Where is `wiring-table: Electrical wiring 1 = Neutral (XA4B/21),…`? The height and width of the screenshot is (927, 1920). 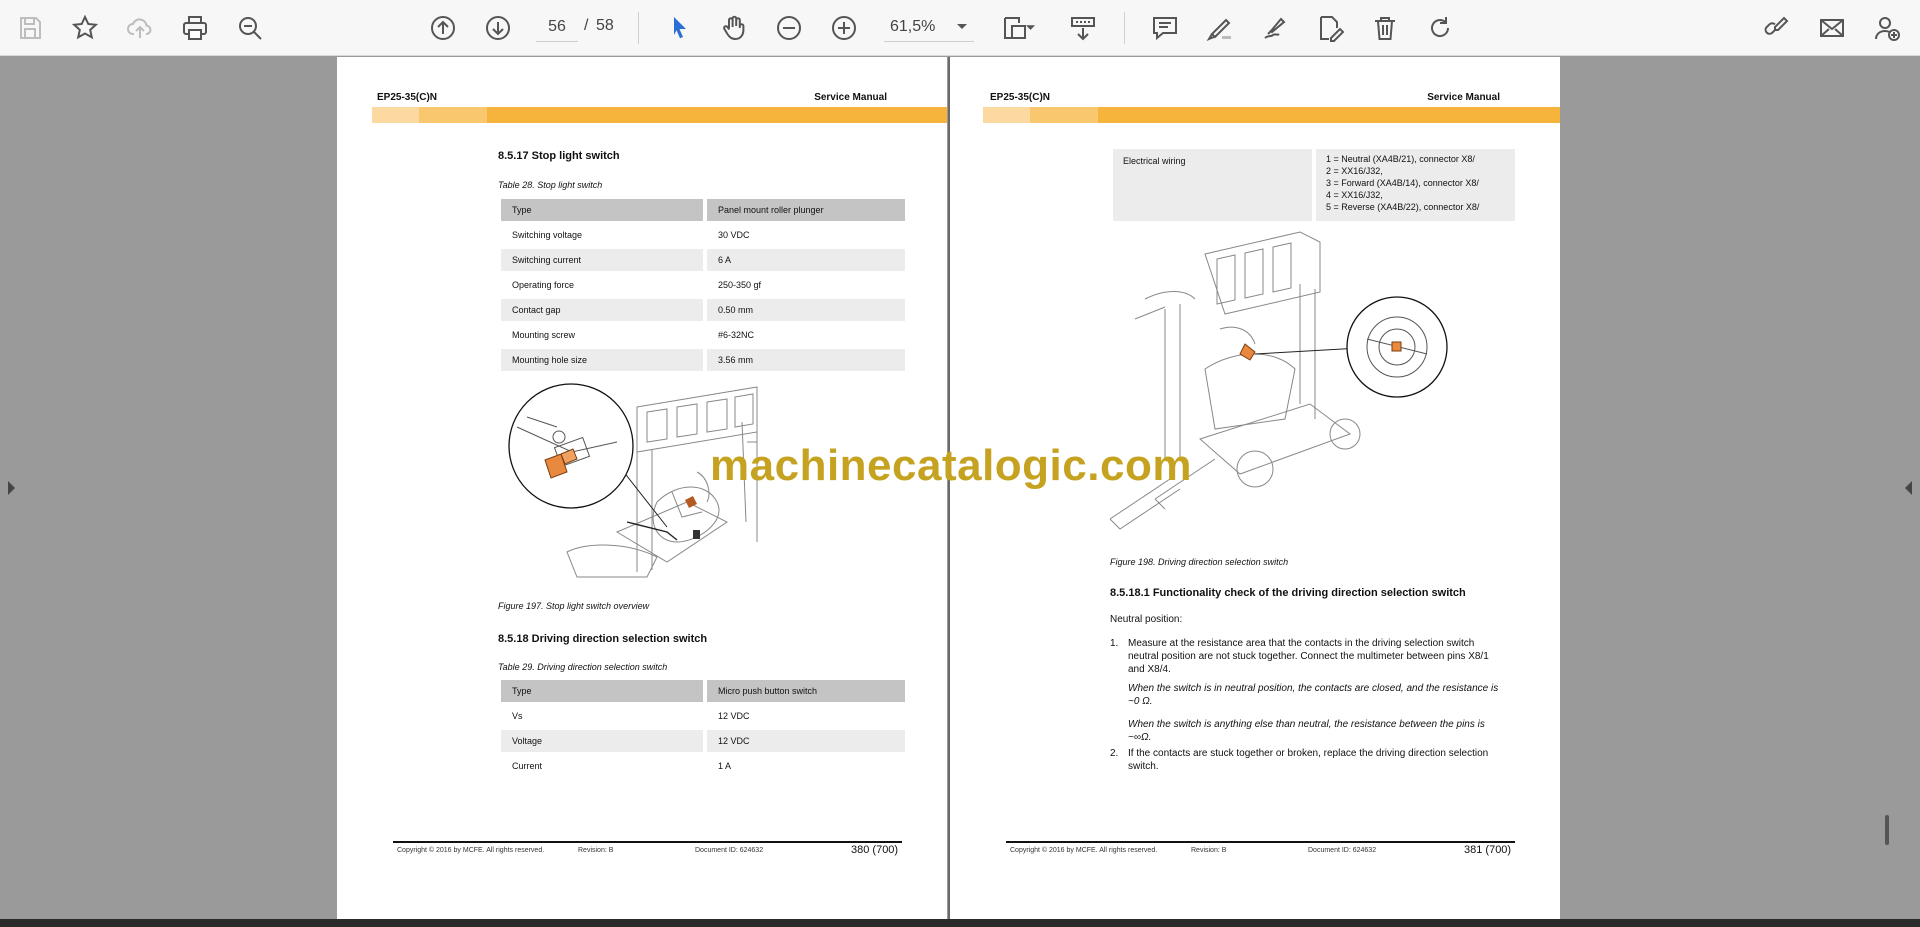
wiring-table: Electrical wiring 1 = Neutral (XA4B/21),… is located at coordinates (1314, 185).